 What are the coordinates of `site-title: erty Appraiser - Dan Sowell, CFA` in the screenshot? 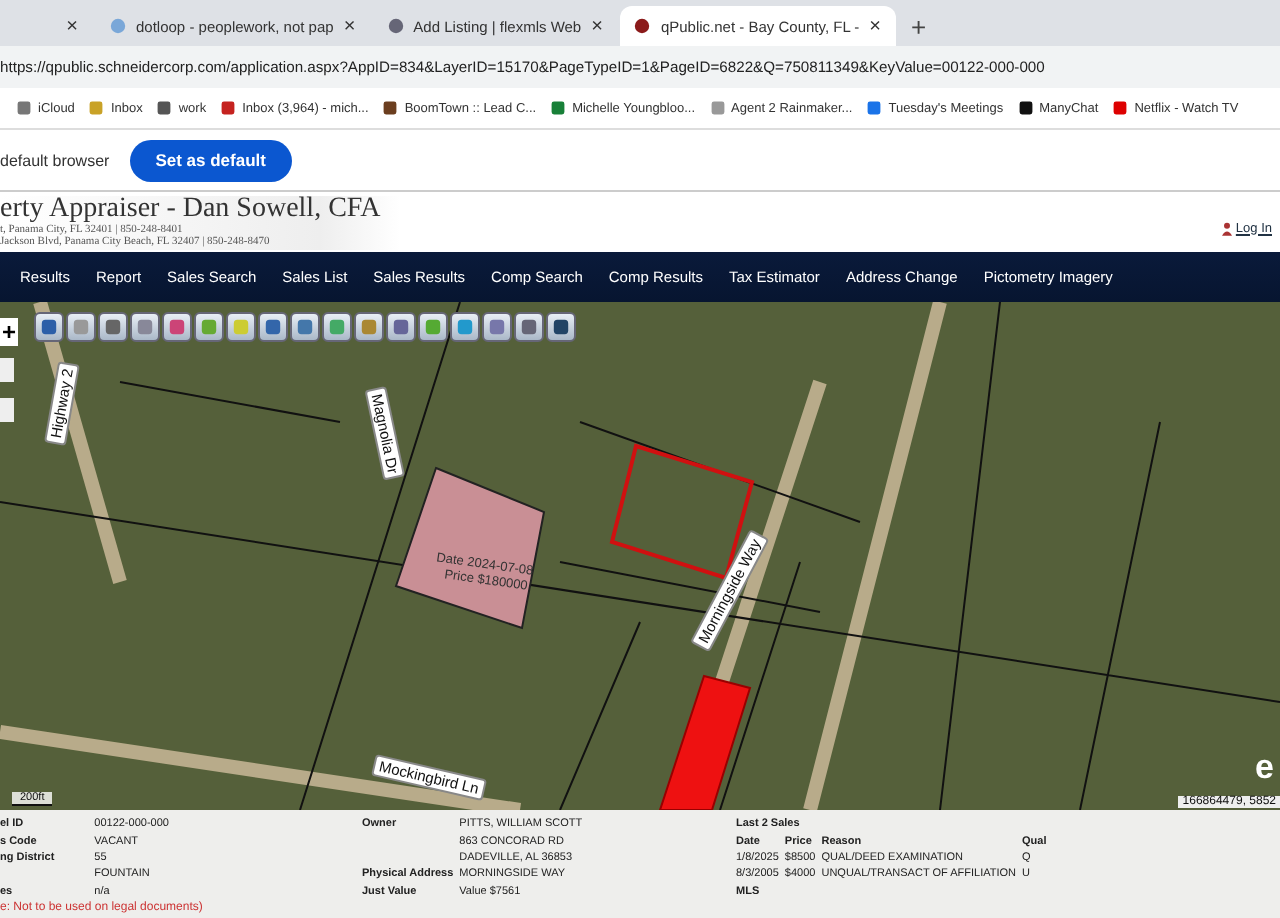 It's located at (190, 209).